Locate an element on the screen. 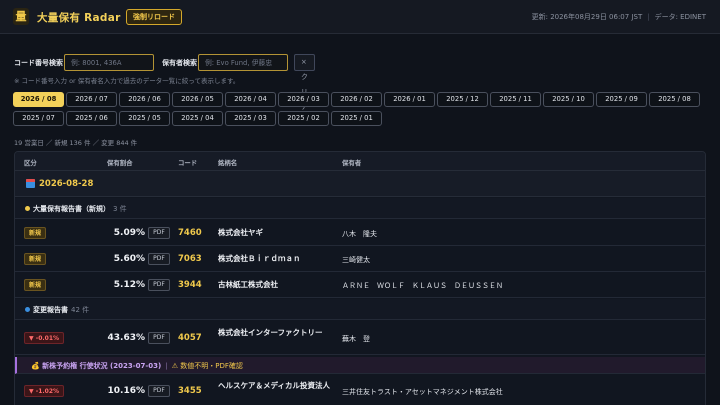 The height and width of the screenshot is (405, 720). money-bag-icon: 💰 is located at coordinates (35, 366).